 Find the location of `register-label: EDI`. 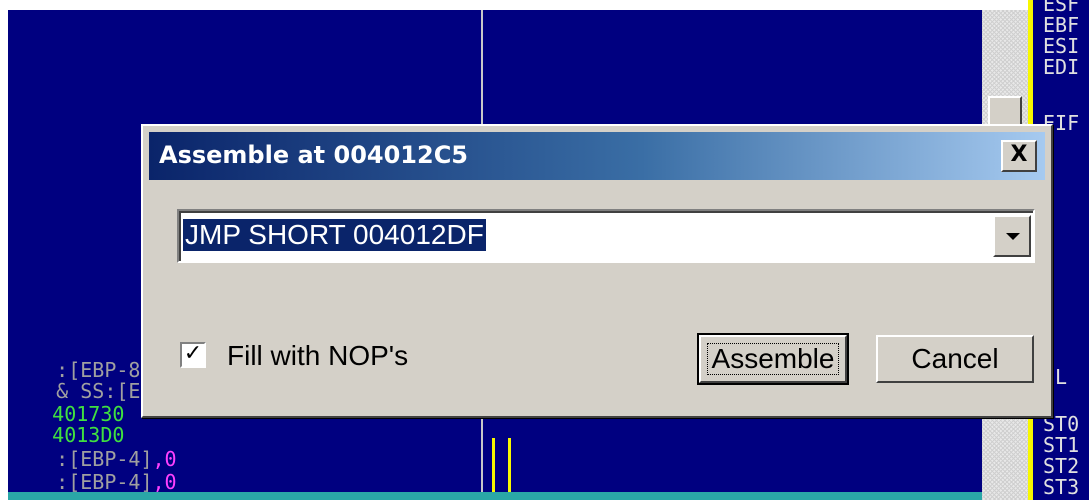

register-label: EDI is located at coordinates (1061, 67).